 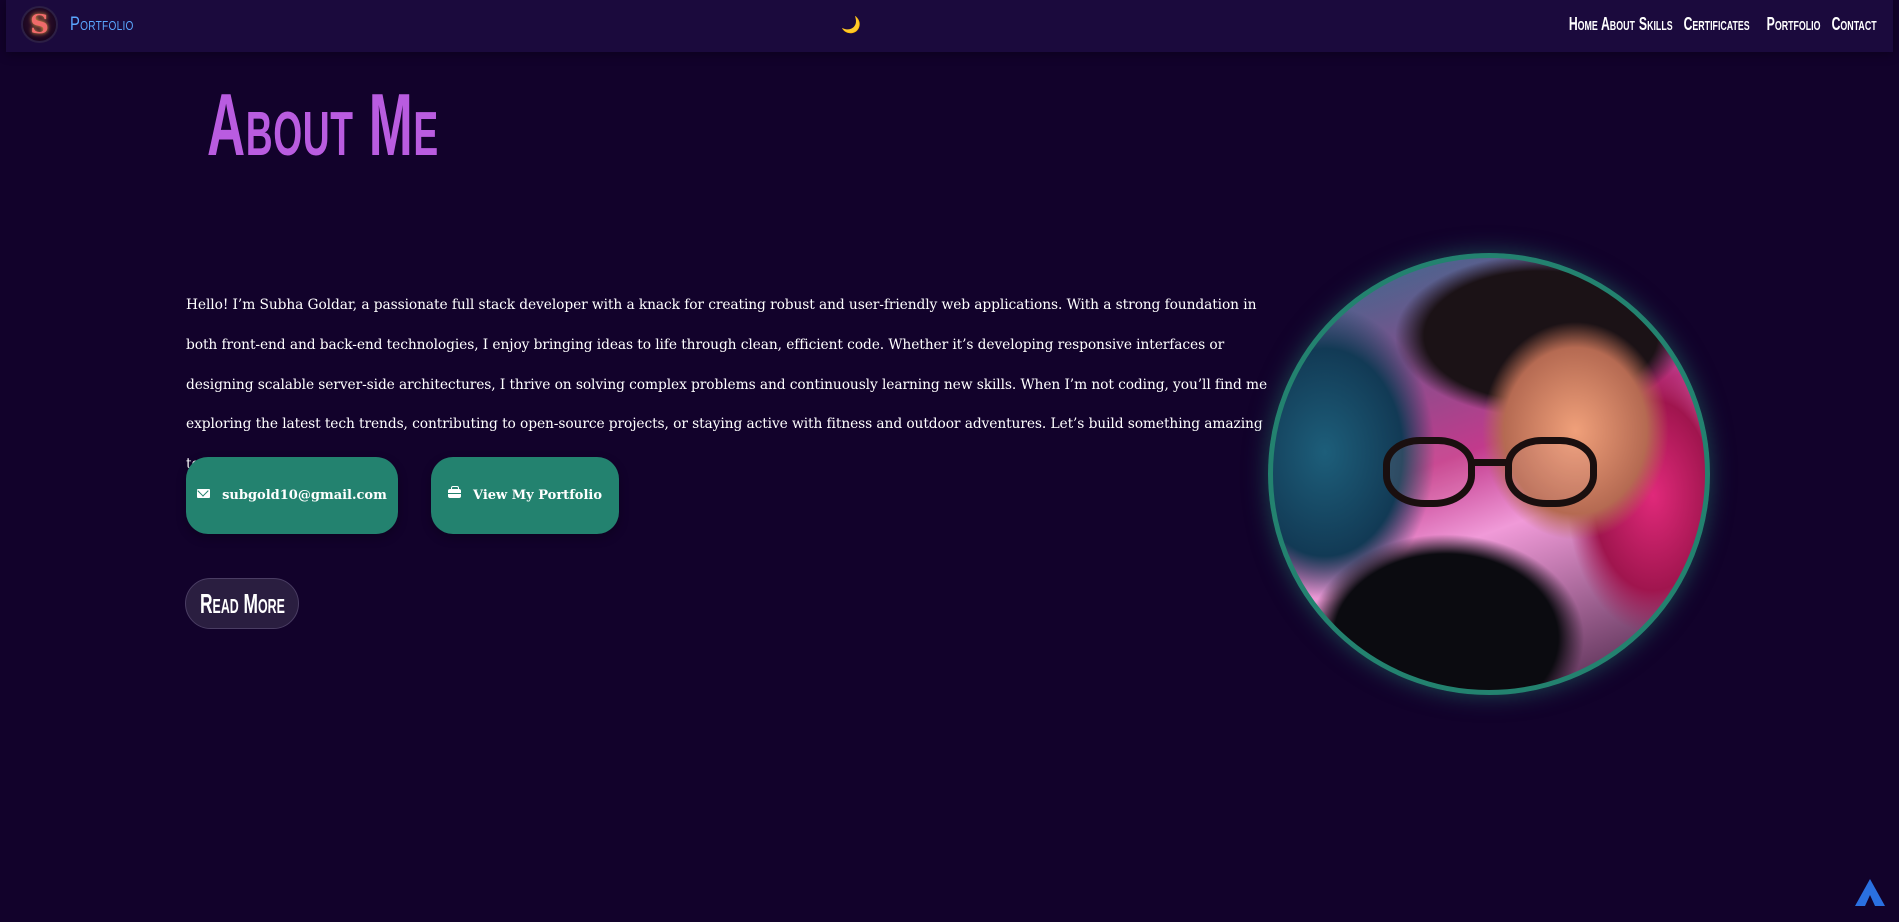 What do you see at coordinates (1429, 472) in the screenshot?
I see `profile-photo-lens-left` at bounding box center [1429, 472].